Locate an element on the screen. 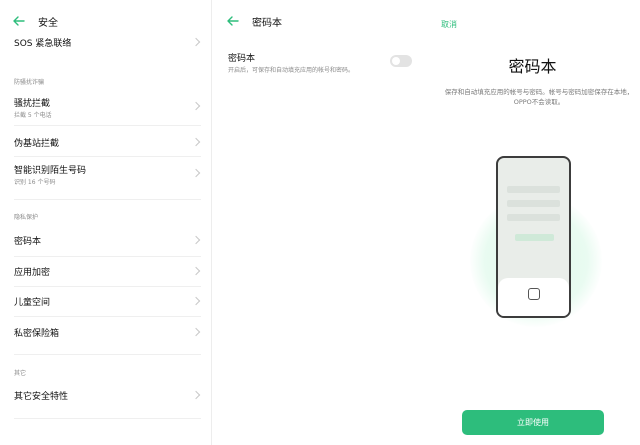  intro-description: 保存和自动填充应用的帐号与密码。帐号与密码加密保存在本地，OPPO不会读取。 is located at coordinates (539, 97).